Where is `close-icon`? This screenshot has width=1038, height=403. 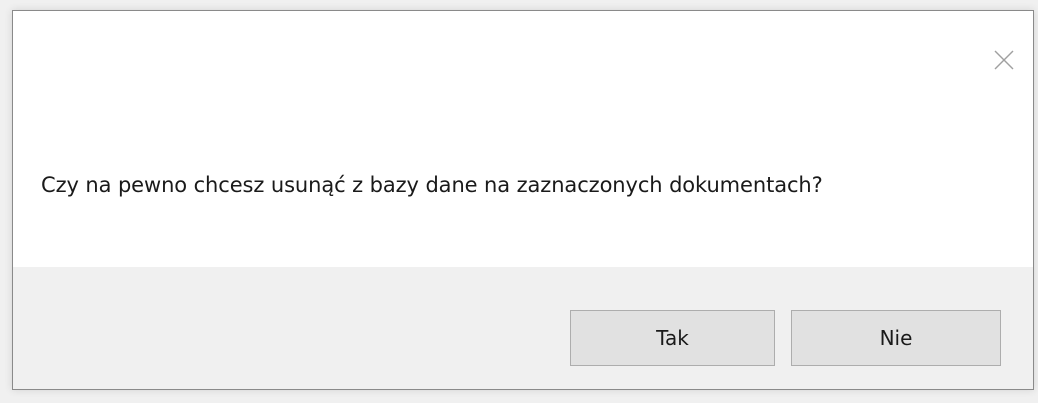
close-icon is located at coordinates (1004, 60).